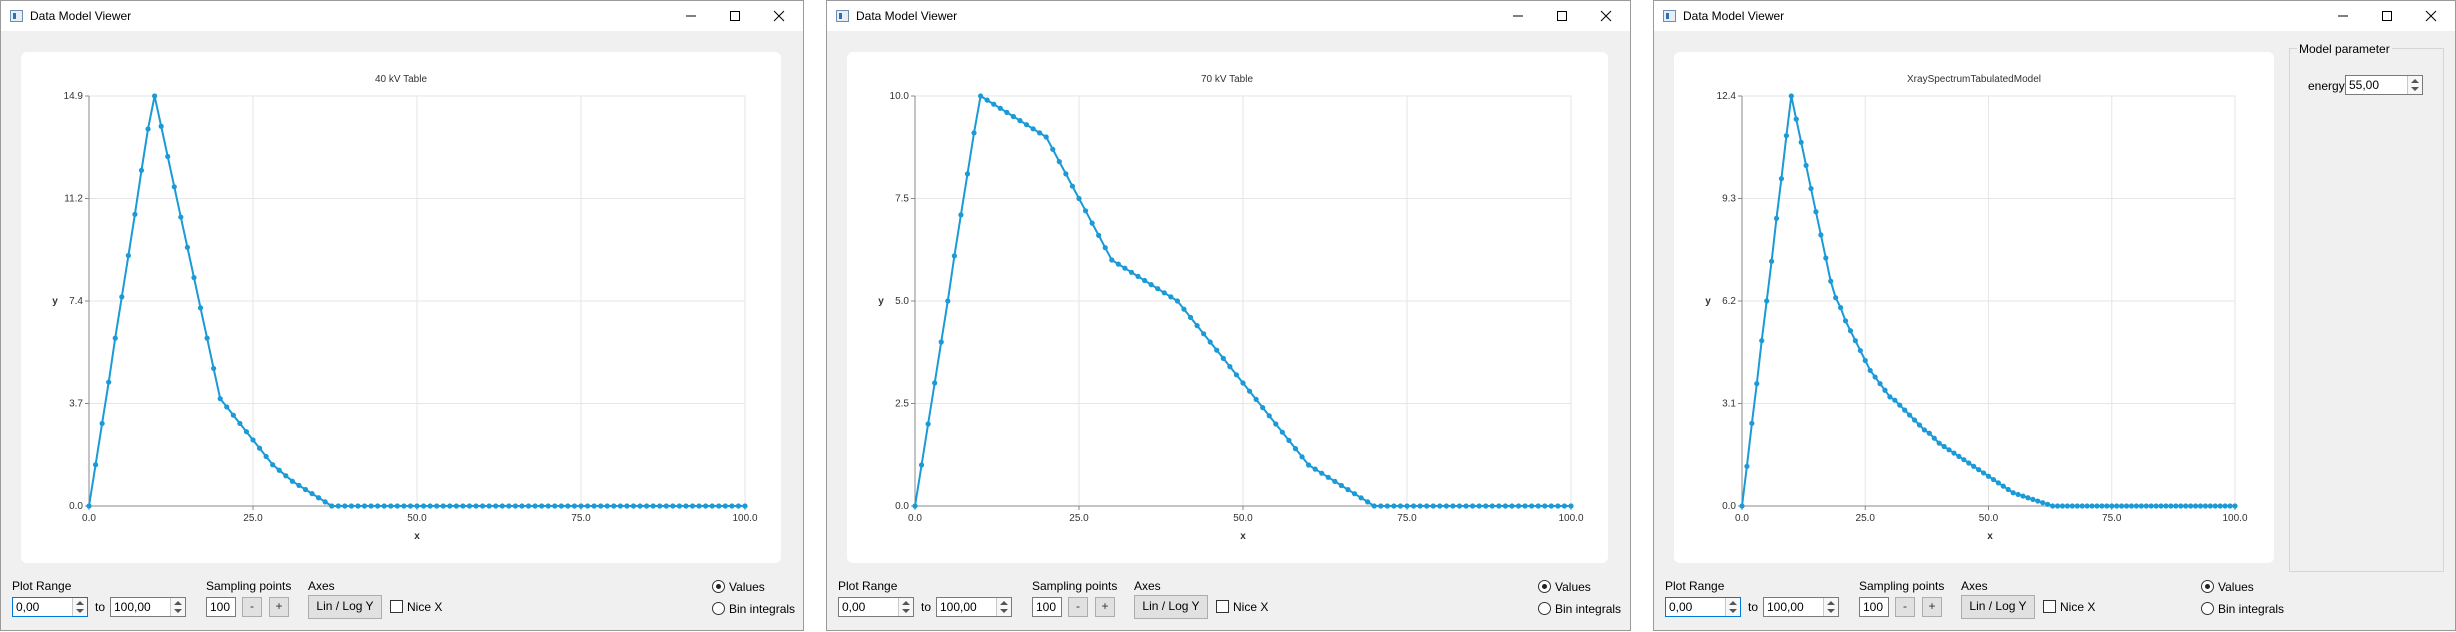 The image size is (2456, 632). What do you see at coordinates (1407, 518) in the screenshot?
I see `x-tick-label: 75.0` at bounding box center [1407, 518].